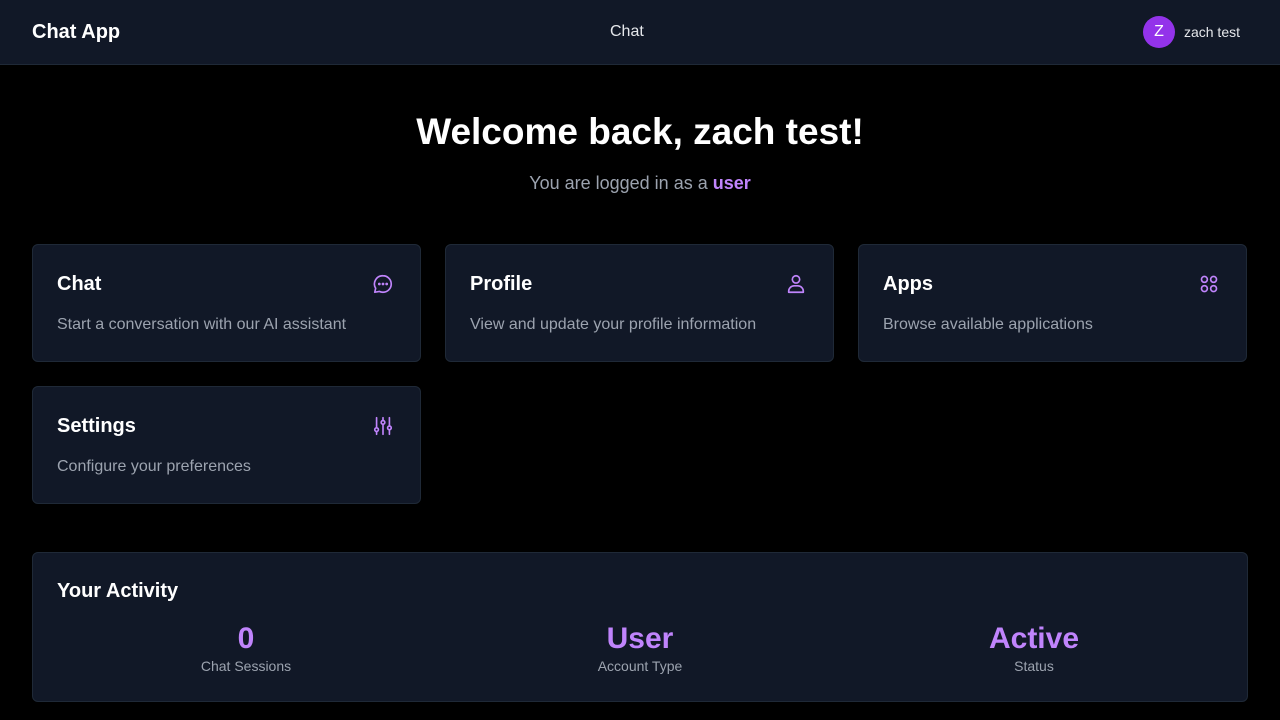  What do you see at coordinates (1034, 666) in the screenshot?
I see `stat-label: Status` at bounding box center [1034, 666].